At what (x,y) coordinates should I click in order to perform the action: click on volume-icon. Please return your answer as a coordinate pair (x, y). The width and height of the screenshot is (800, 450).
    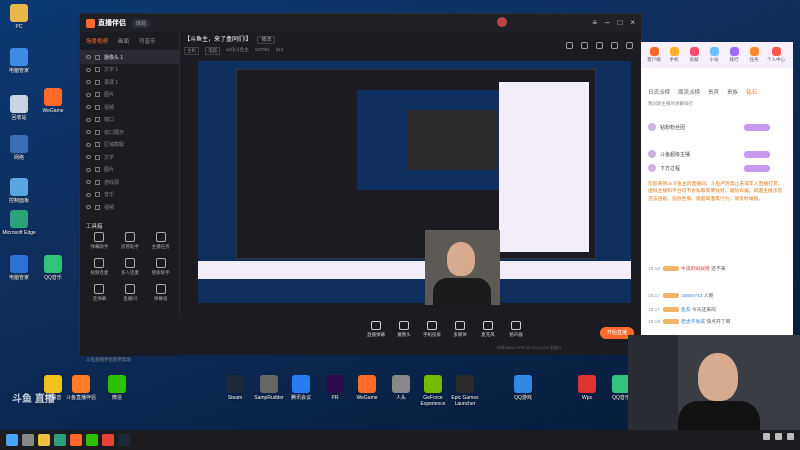
    Looking at the image, I should click on (778, 436).